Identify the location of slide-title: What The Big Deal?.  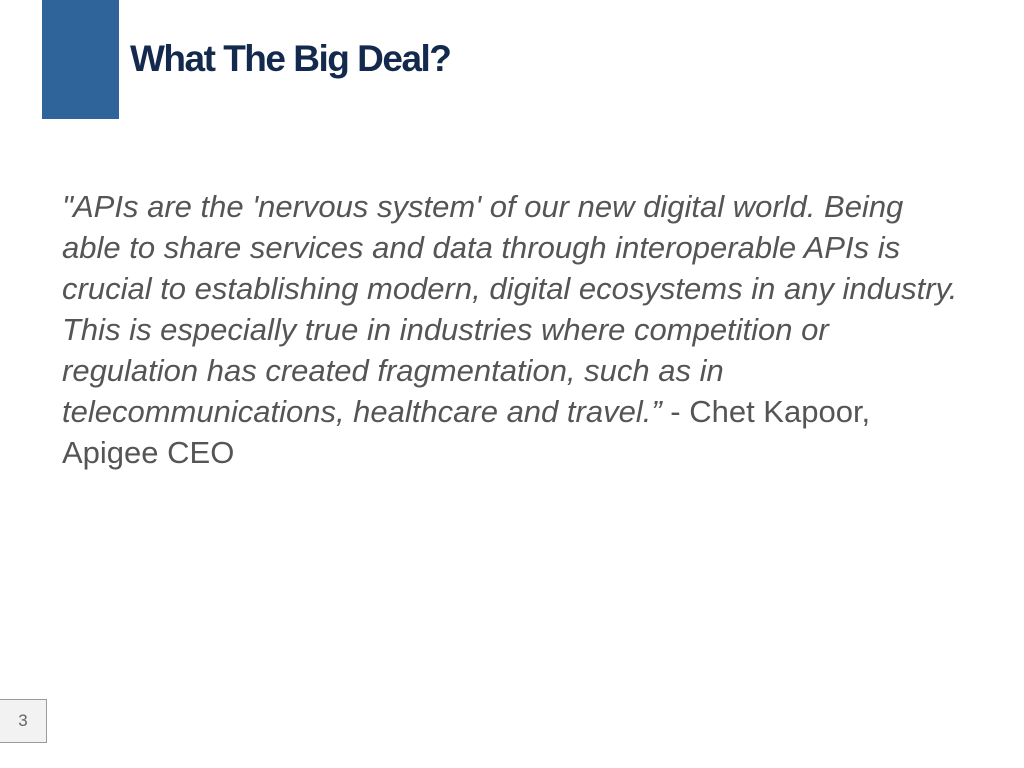
(291, 58).